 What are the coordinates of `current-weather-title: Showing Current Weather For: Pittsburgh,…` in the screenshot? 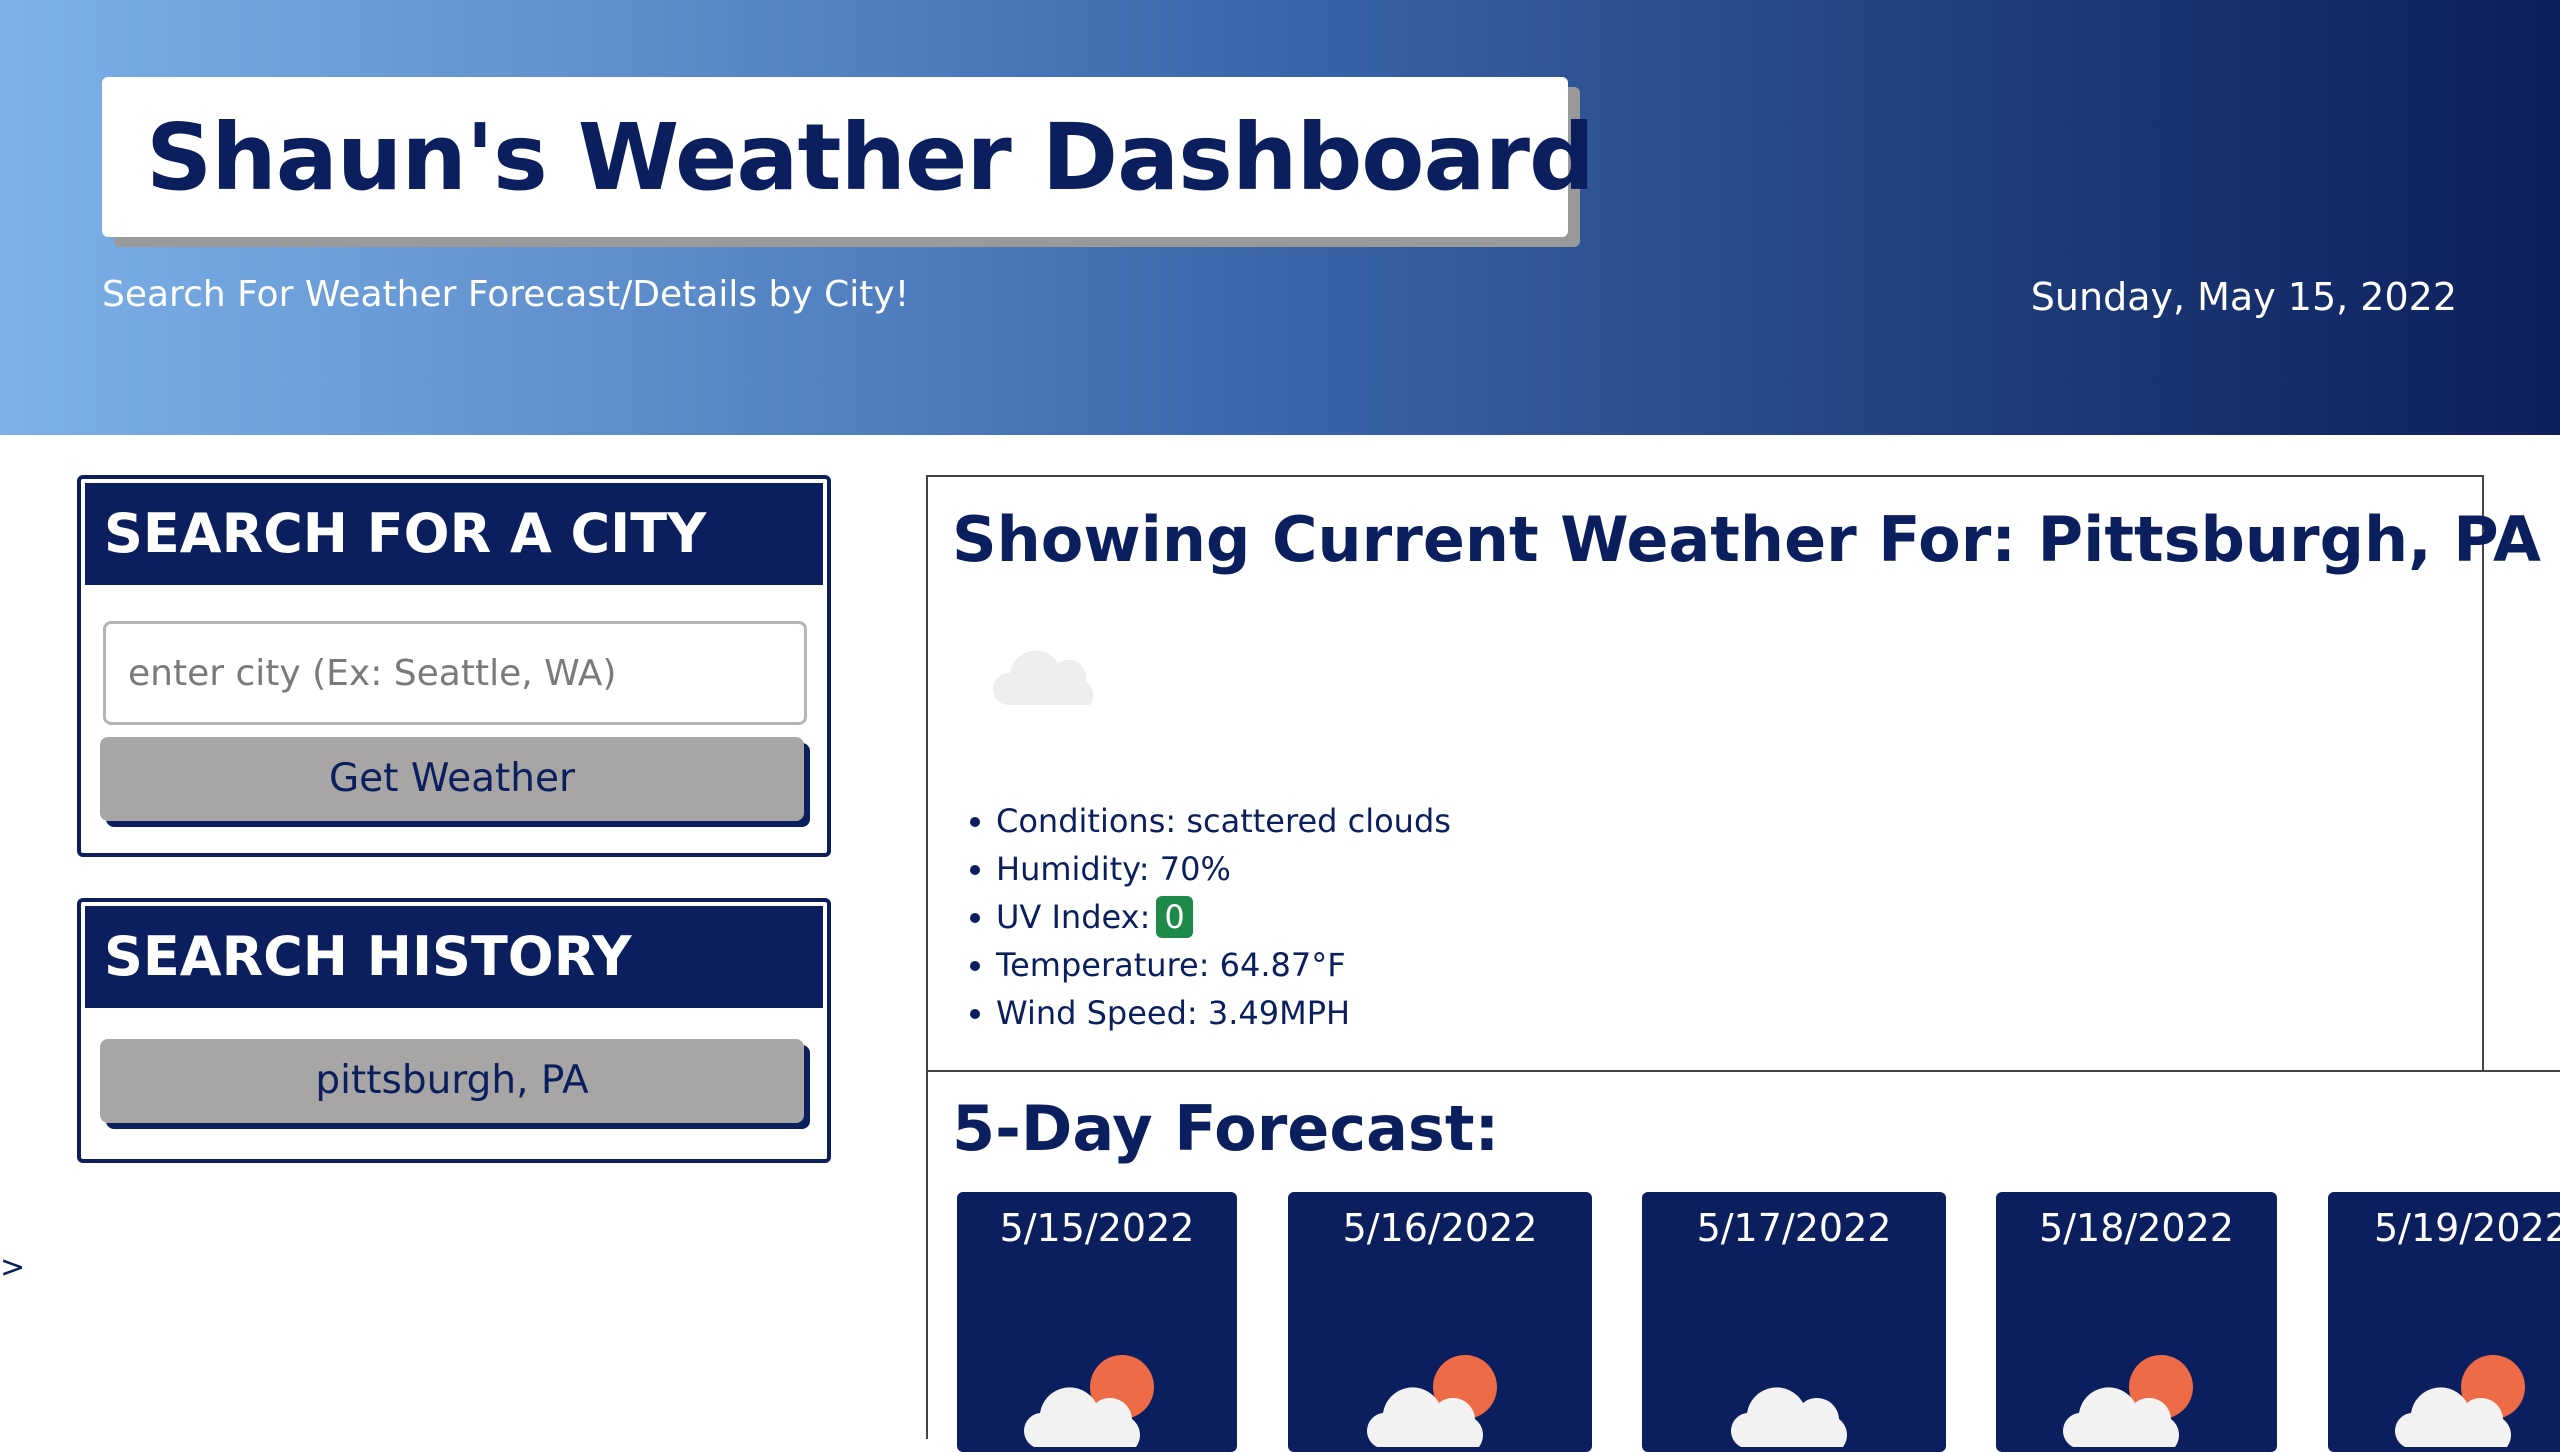 It's located at (1747, 539).